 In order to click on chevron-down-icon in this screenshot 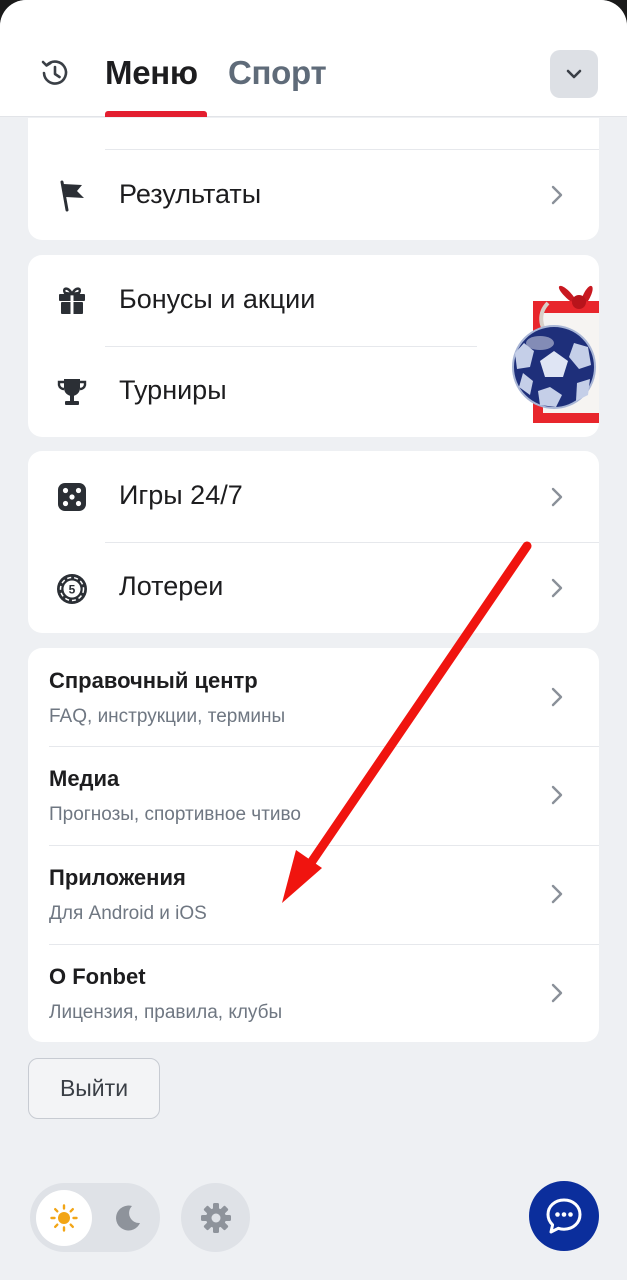, I will do `click(574, 74)`.